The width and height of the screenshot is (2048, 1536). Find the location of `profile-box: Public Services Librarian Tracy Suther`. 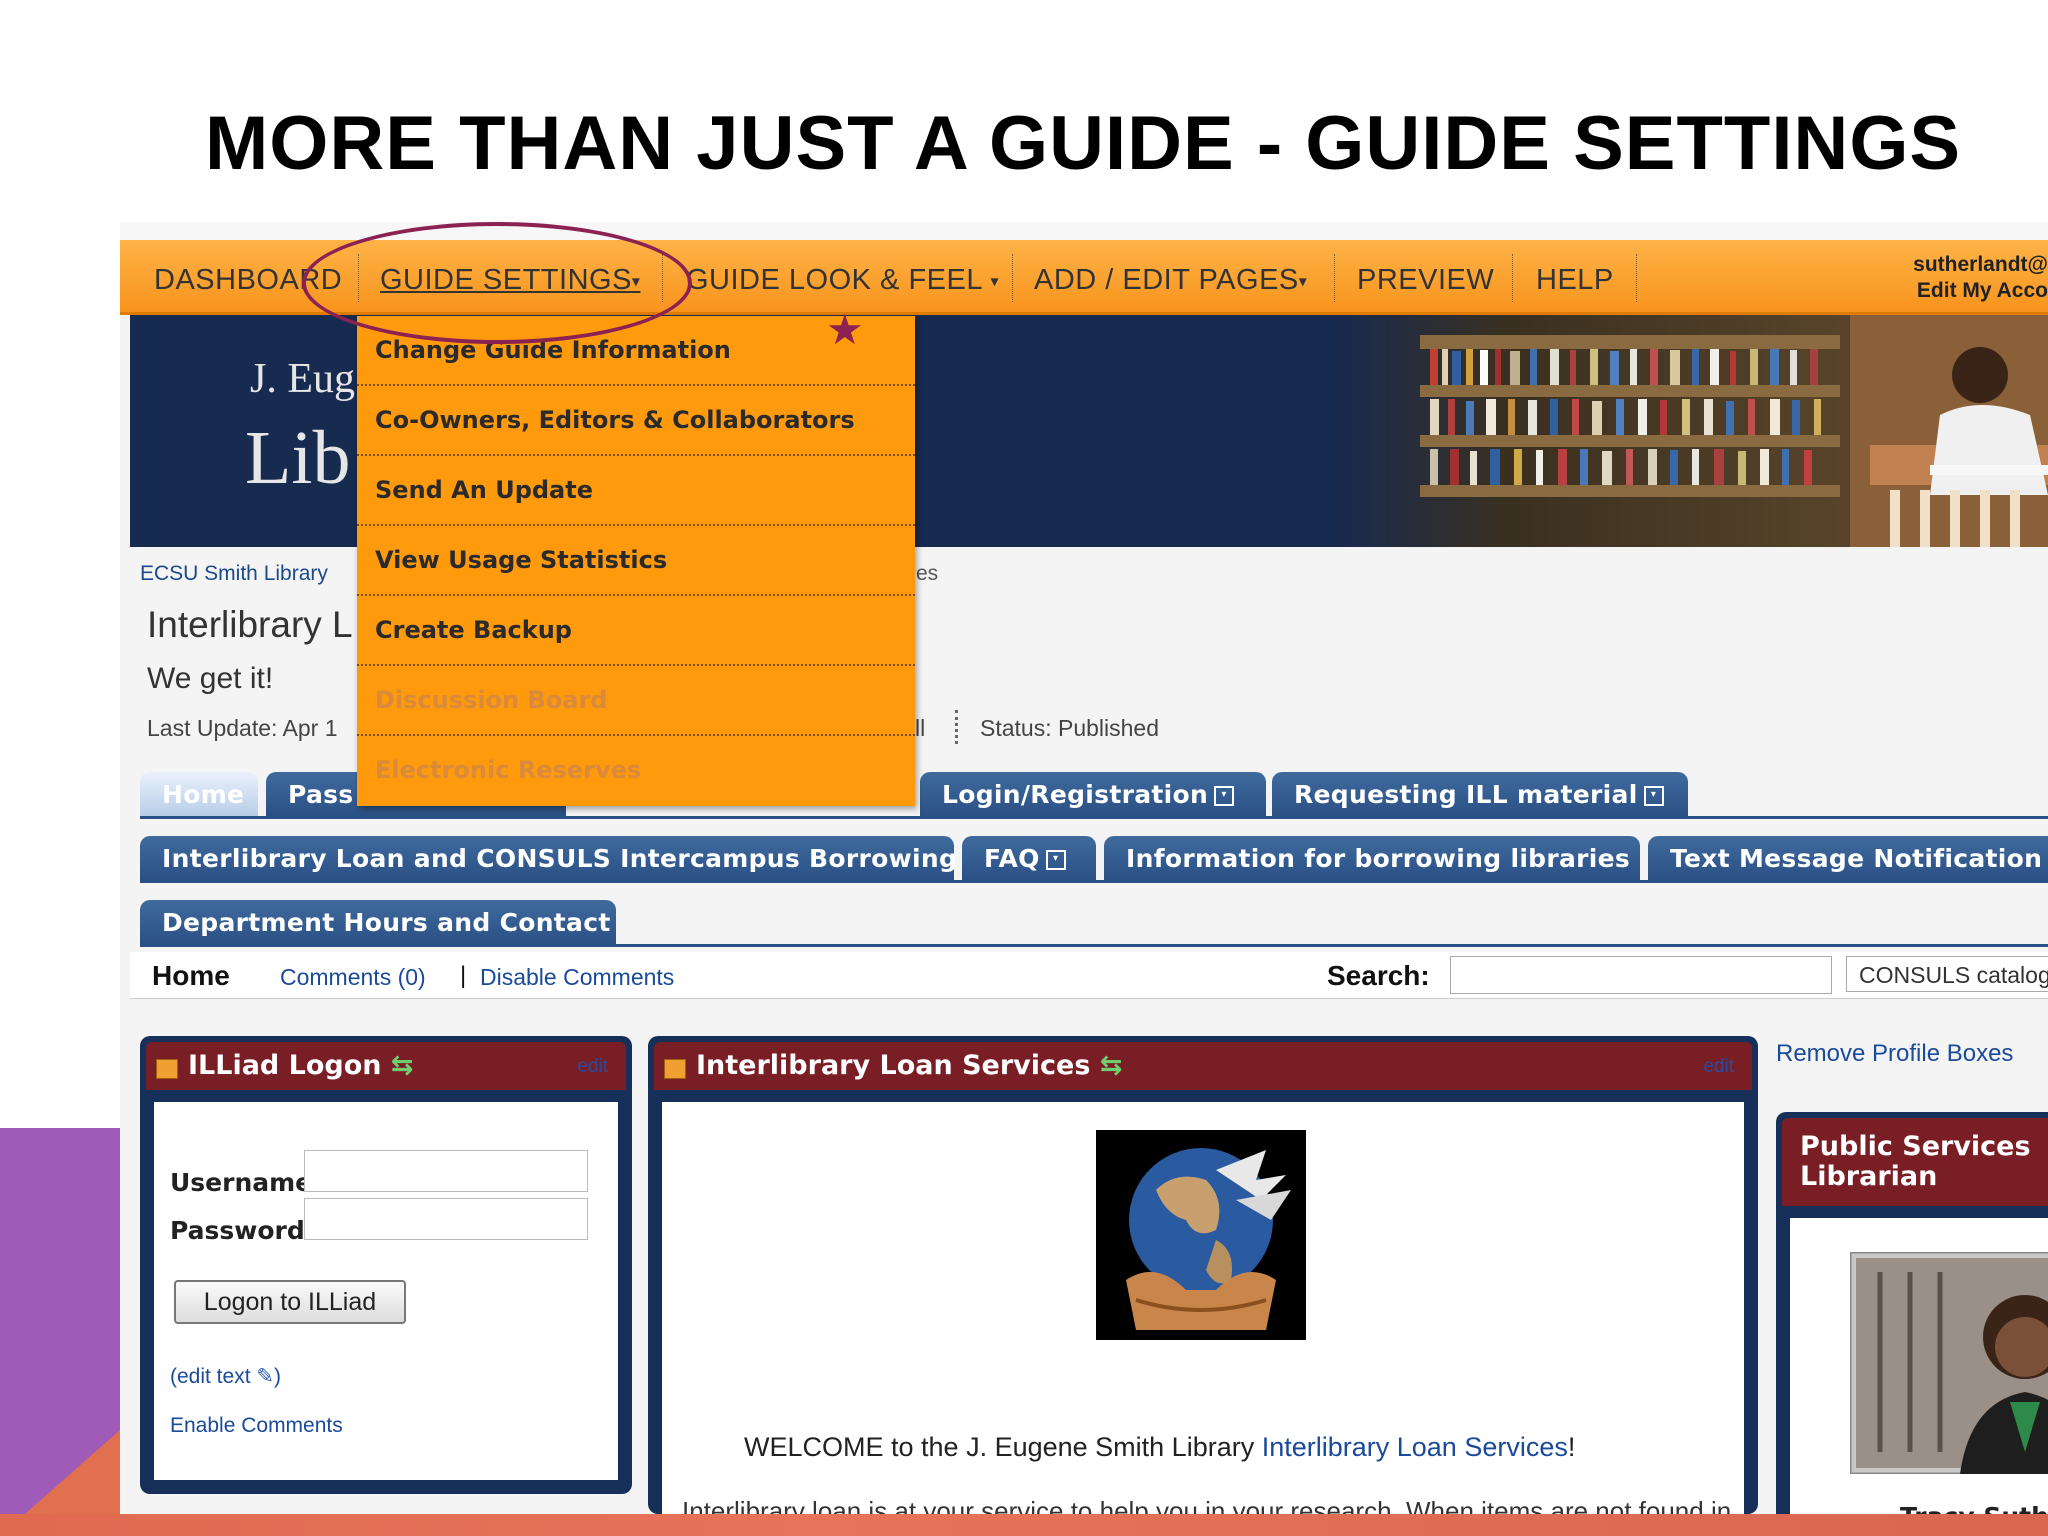

profile-box: Public Services Librarian Tracy Suther is located at coordinates (1912, 1313).